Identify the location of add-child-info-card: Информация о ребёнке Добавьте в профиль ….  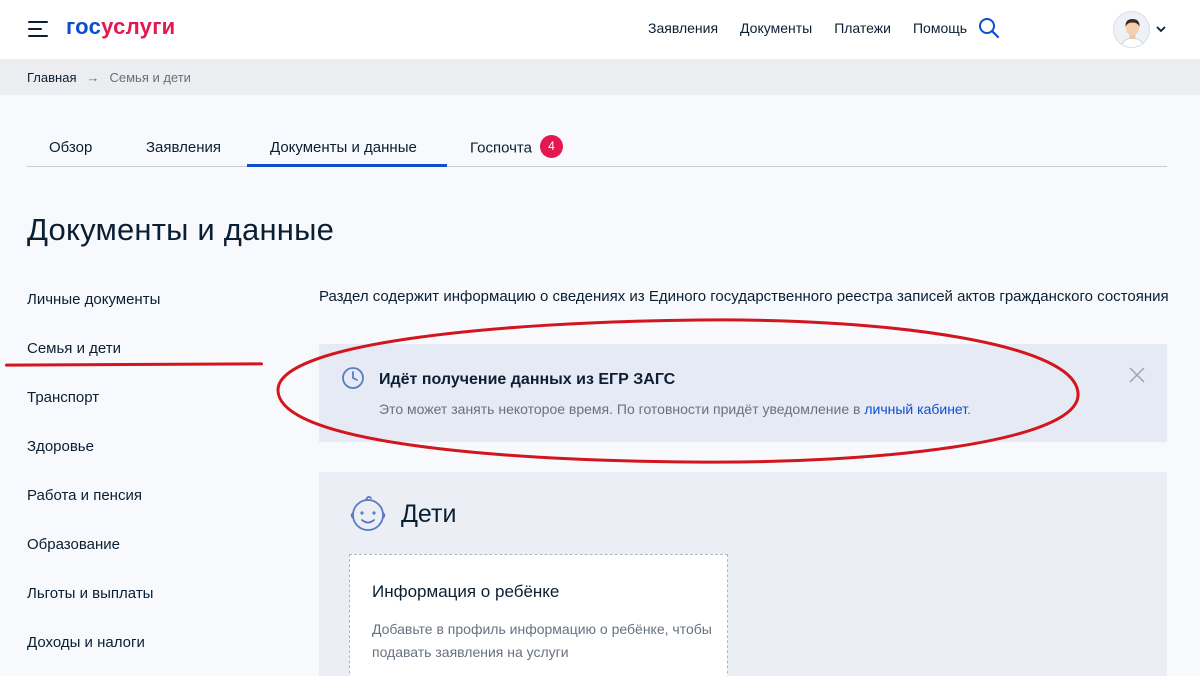
(538, 615).